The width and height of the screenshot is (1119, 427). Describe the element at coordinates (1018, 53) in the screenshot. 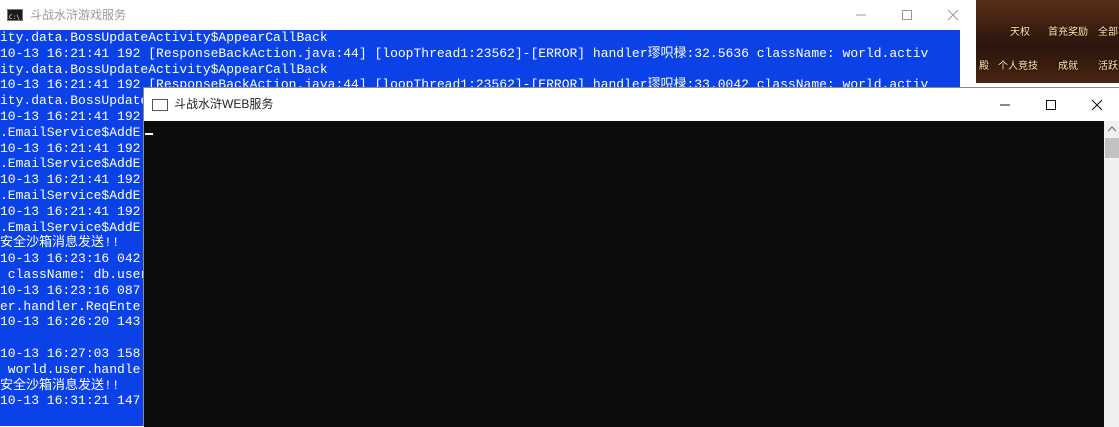

I see `game-icon-pvp: 个人竞技` at that location.